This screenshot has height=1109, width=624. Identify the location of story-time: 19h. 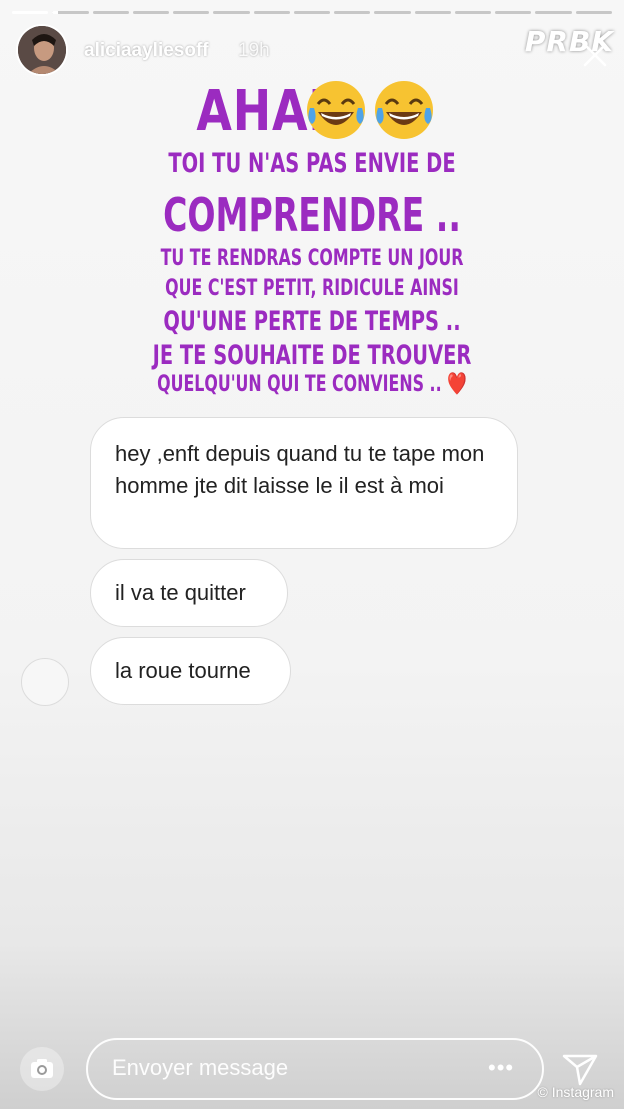
(254, 50).